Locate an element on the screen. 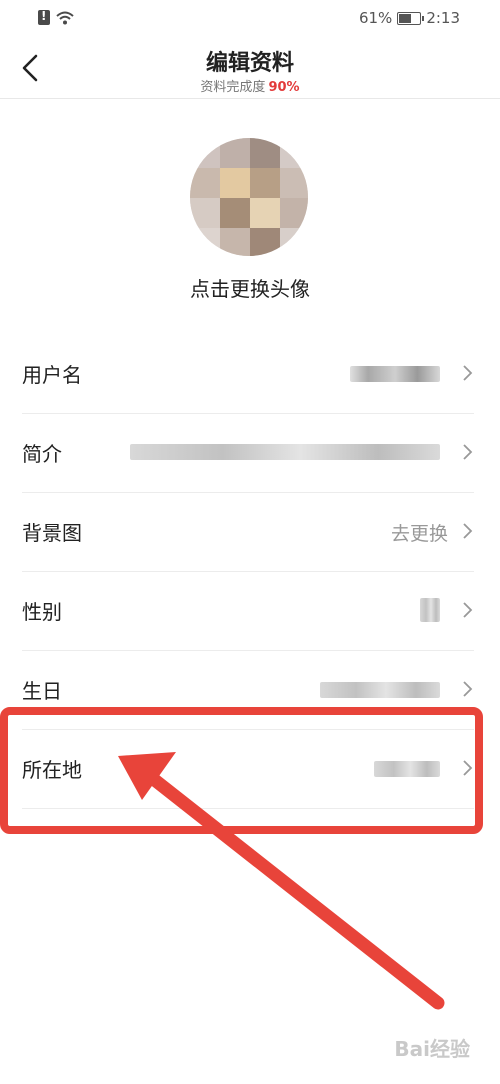 The image size is (500, 1084). battery-percent: 61% is located at coordinates (375, 18).